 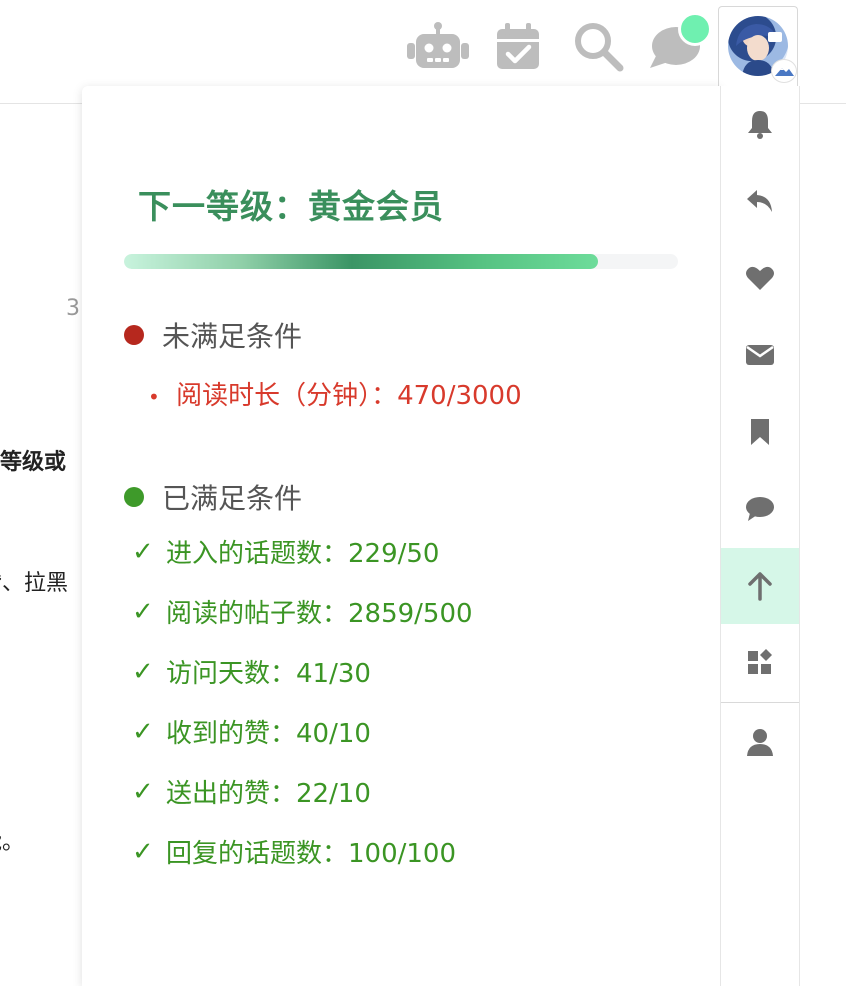 I want to click on calendar-check-icon, so click(x=518, y=46).